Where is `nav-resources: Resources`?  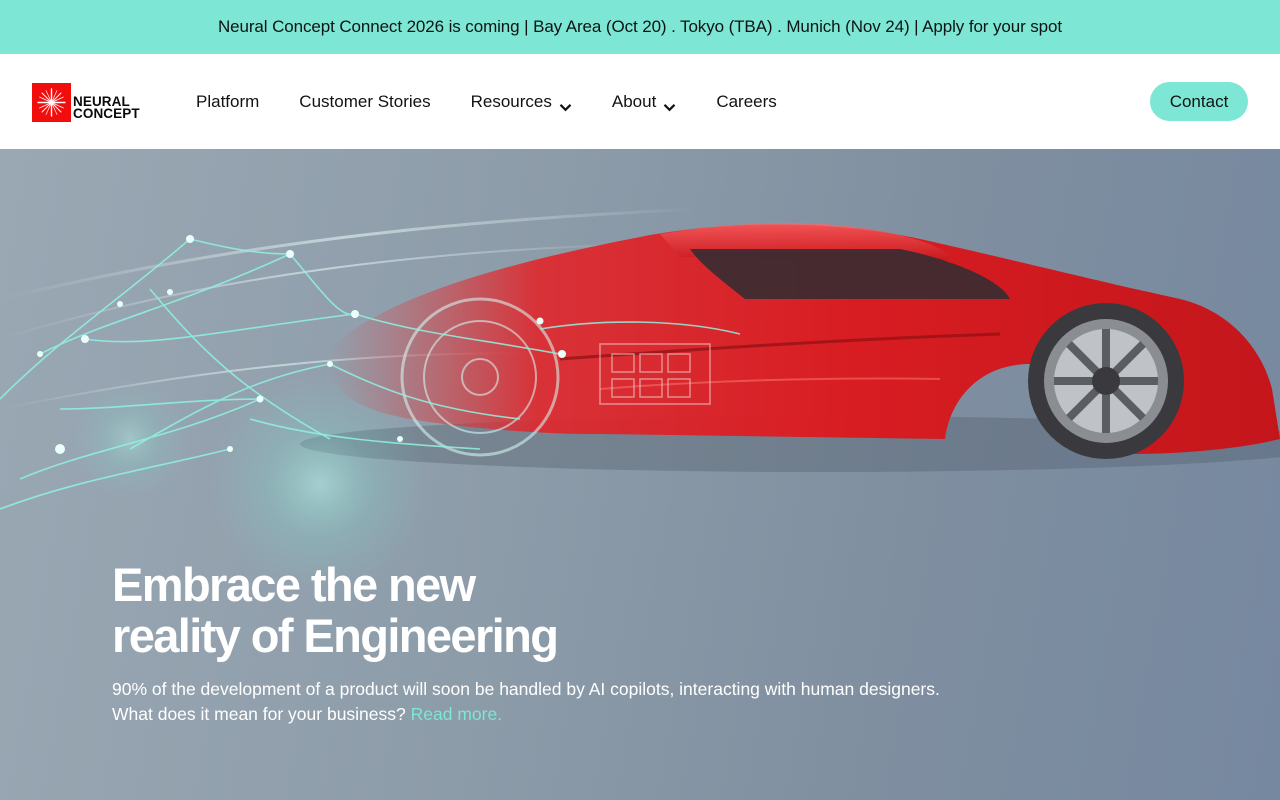
nav-resources: Resources is located at coordinates (521, 102).